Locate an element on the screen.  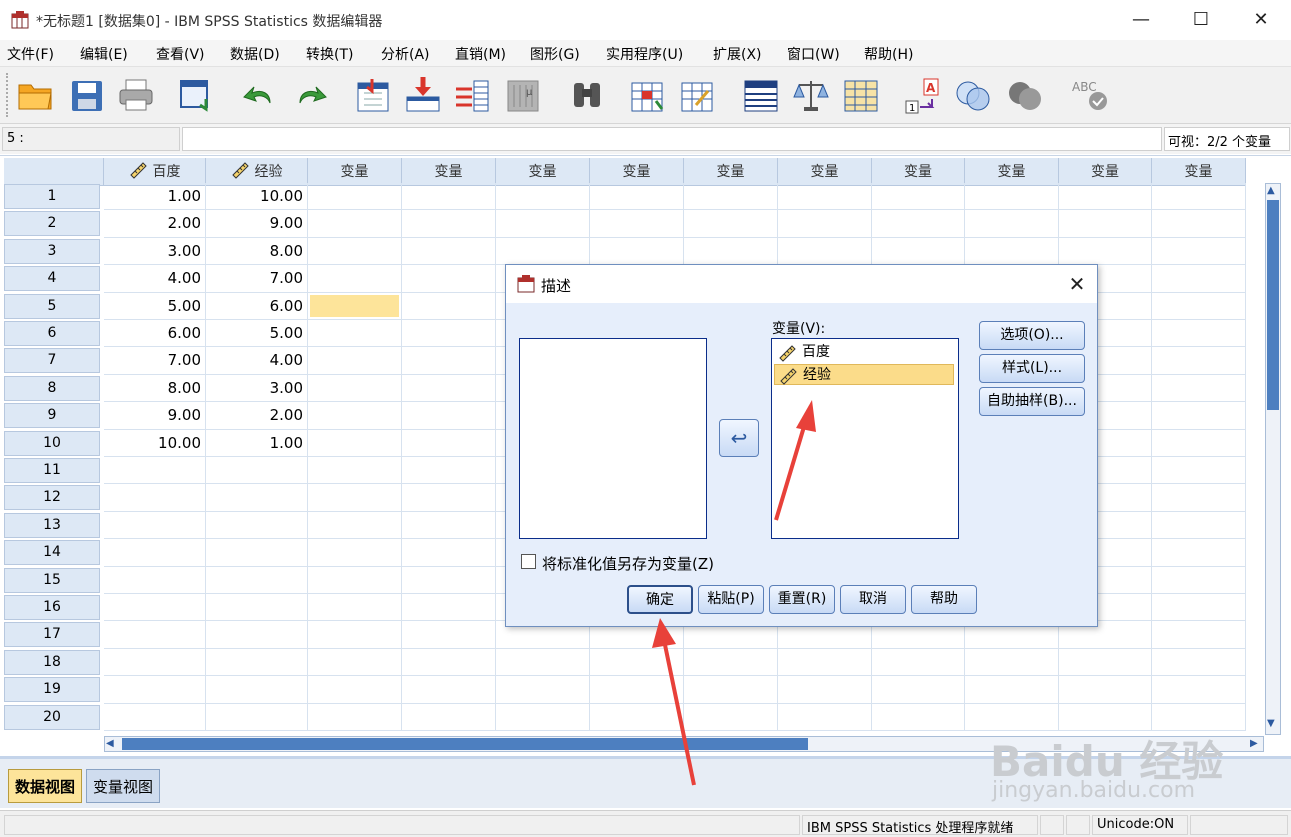
ok-button: 确定 is located at coordinates (660, 599).